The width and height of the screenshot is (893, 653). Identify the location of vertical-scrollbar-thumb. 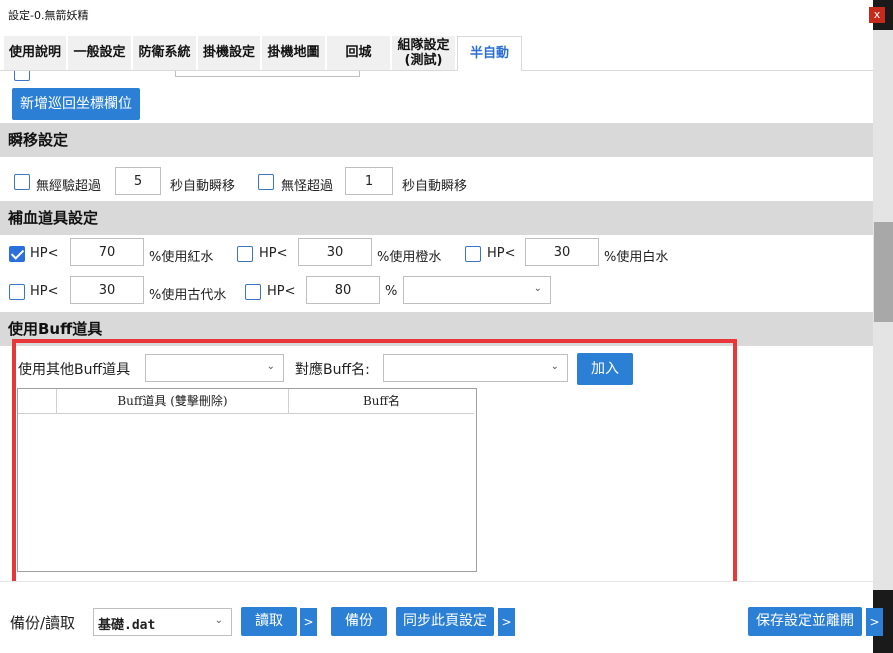
(883, 272).